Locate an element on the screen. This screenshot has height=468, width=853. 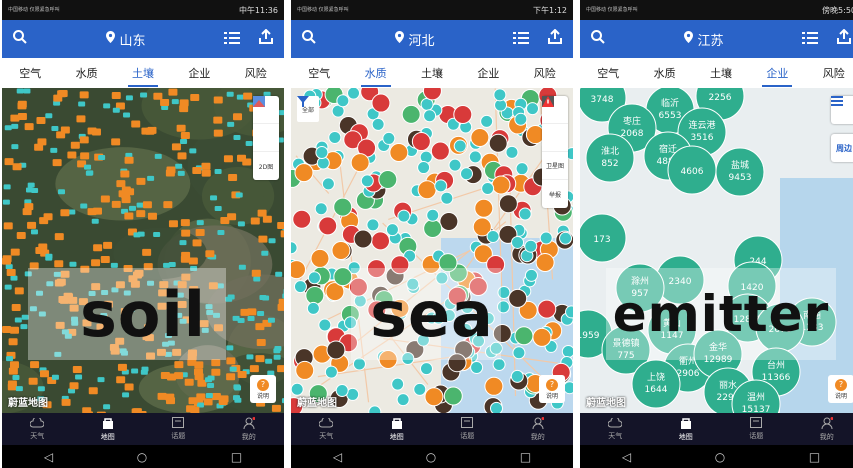
carrier-text: 中国移动 仅限紧急呼叫 is located at coordinates (612, 10).